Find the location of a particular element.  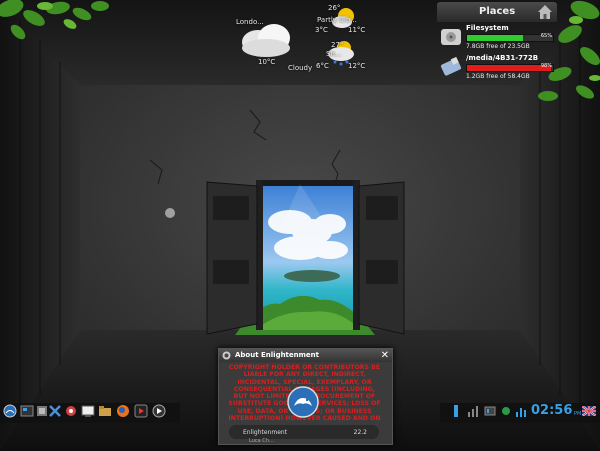

terminal-icon is located at coordinates (88, 411).